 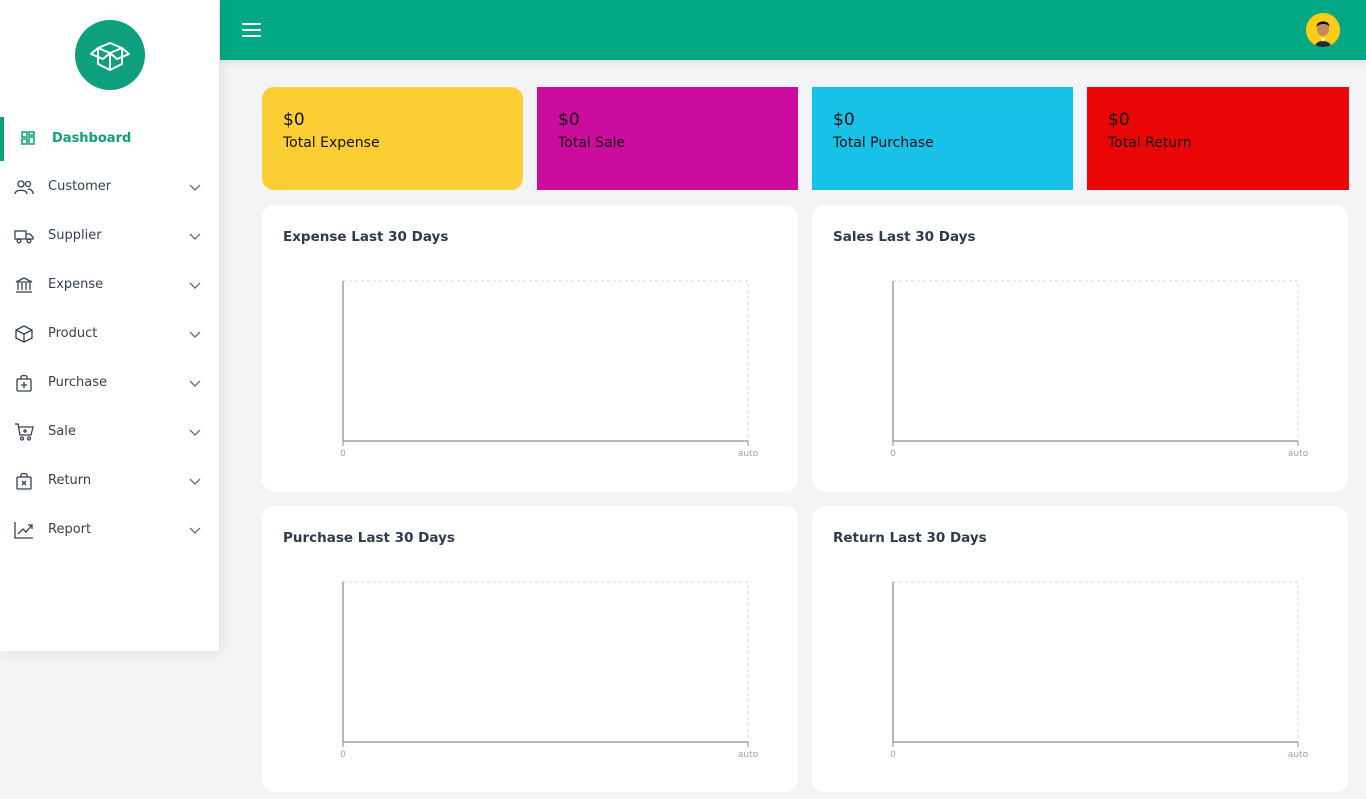 I want to click on chart-card-purchase: Purchase Last 30 Days 0 auto, so click(x=530, y=649).